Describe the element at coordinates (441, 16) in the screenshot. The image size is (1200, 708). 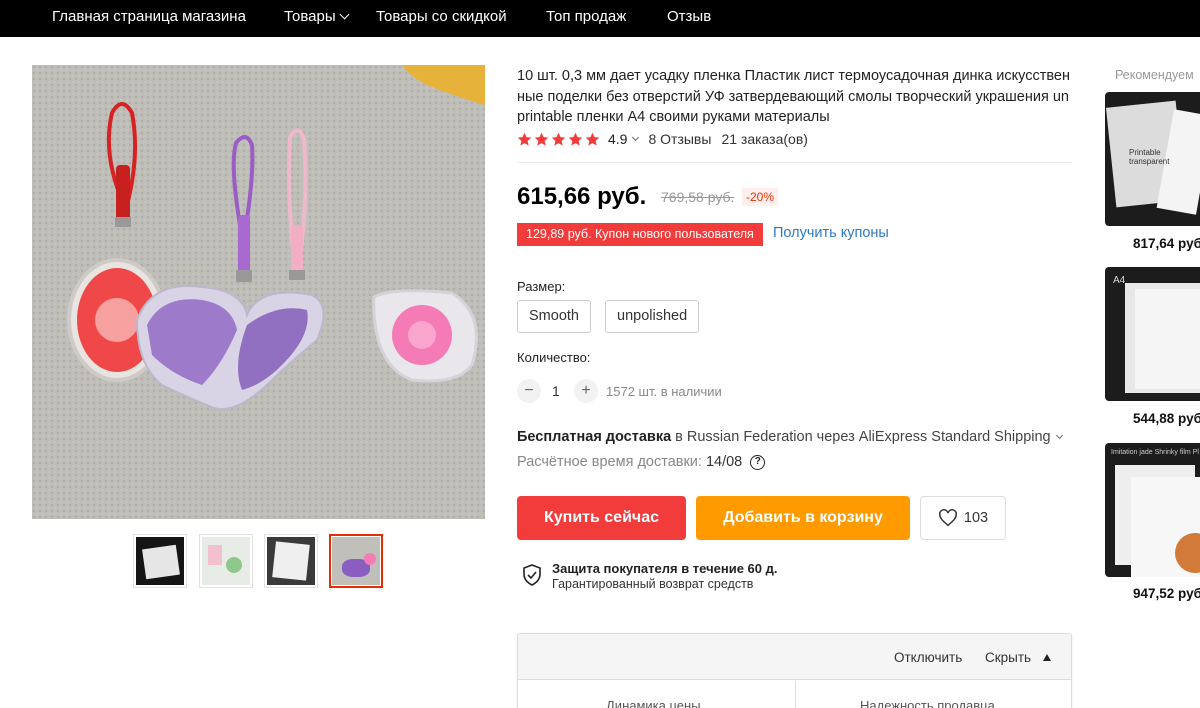
I see `nav-discount-products: Товары со скидкой` at that location.